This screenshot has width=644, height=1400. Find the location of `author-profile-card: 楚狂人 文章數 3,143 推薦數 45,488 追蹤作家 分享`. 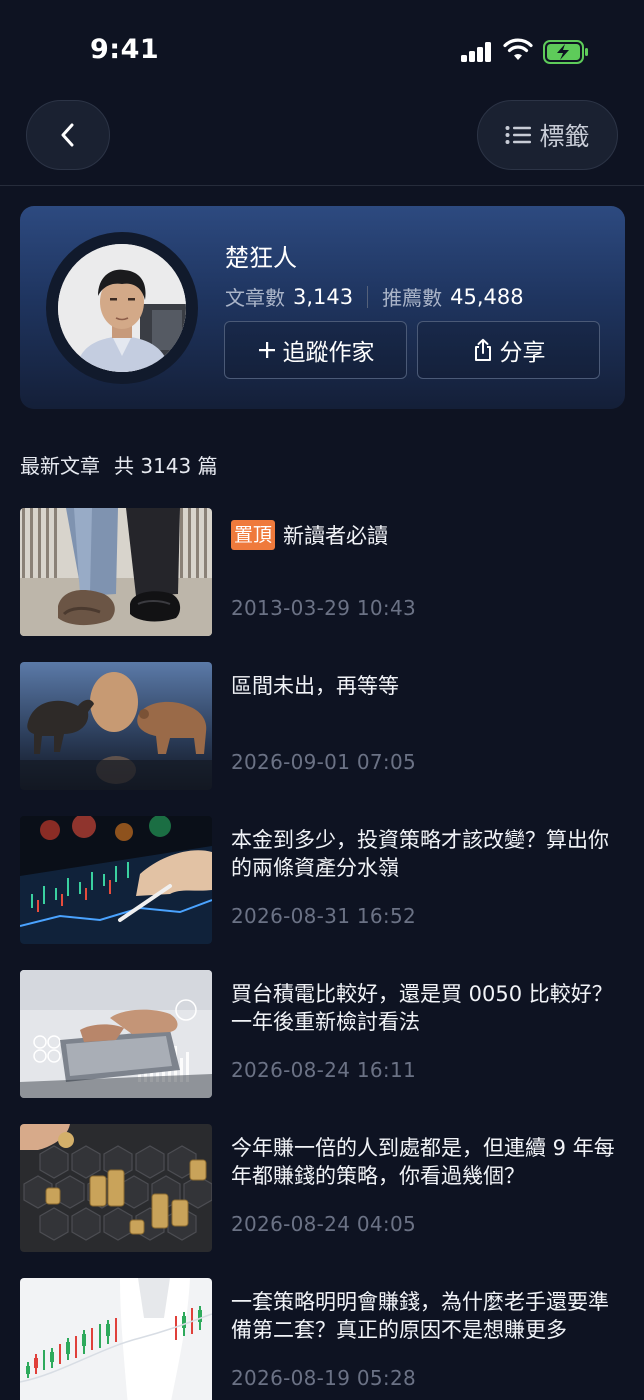

author-profile-card: 楚狂人 文章數 3,143 推薦數 45,488 追蹤作家 分享 is located at coordinates (322, 307).